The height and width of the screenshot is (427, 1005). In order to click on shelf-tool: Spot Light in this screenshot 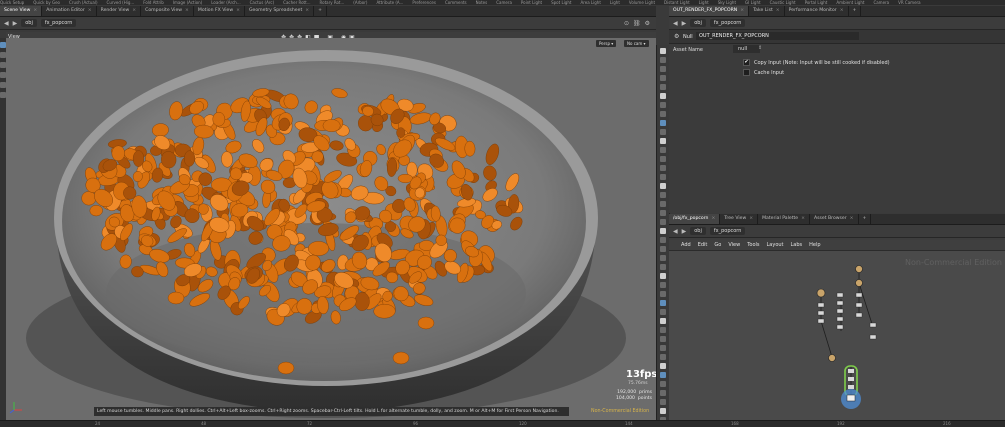, I will do `click(561, 2)`.